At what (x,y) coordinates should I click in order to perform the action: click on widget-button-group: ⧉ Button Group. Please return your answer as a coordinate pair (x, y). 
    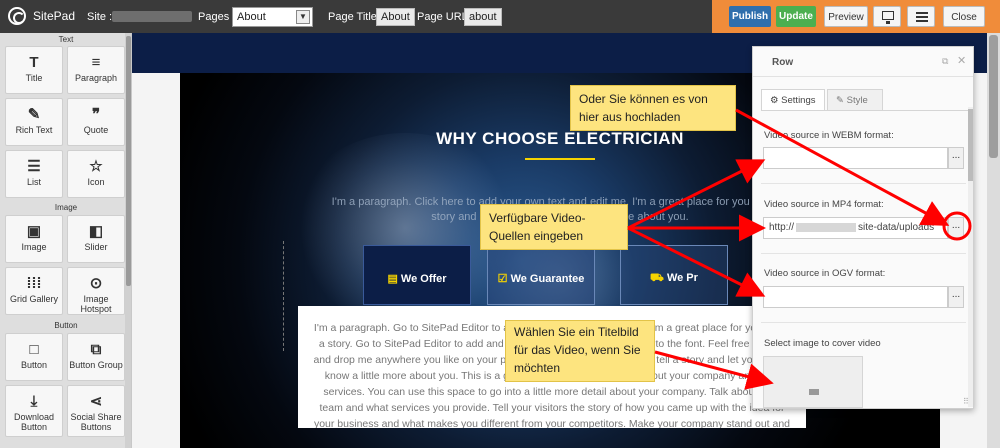
    Looking at the image, I should click on (96, 357).